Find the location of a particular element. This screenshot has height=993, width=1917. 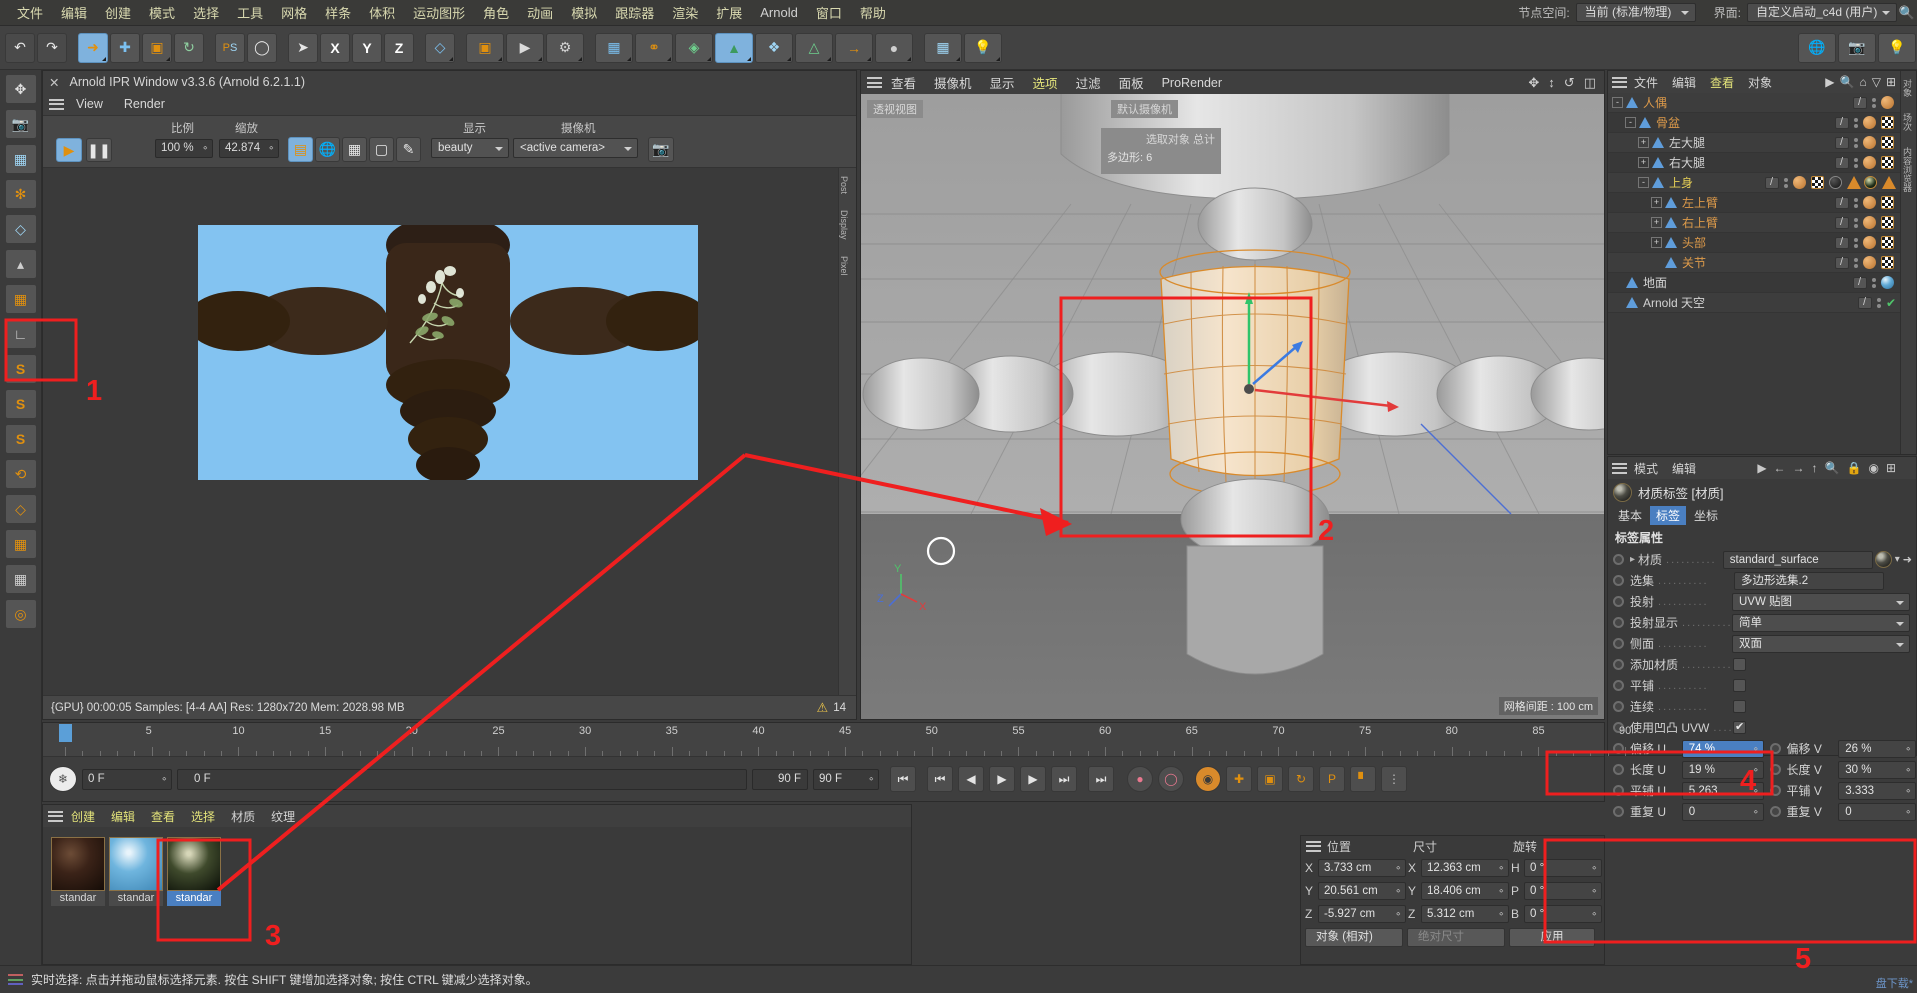

uv-value-left: 5.263 is located at coordinates (1722, 790).